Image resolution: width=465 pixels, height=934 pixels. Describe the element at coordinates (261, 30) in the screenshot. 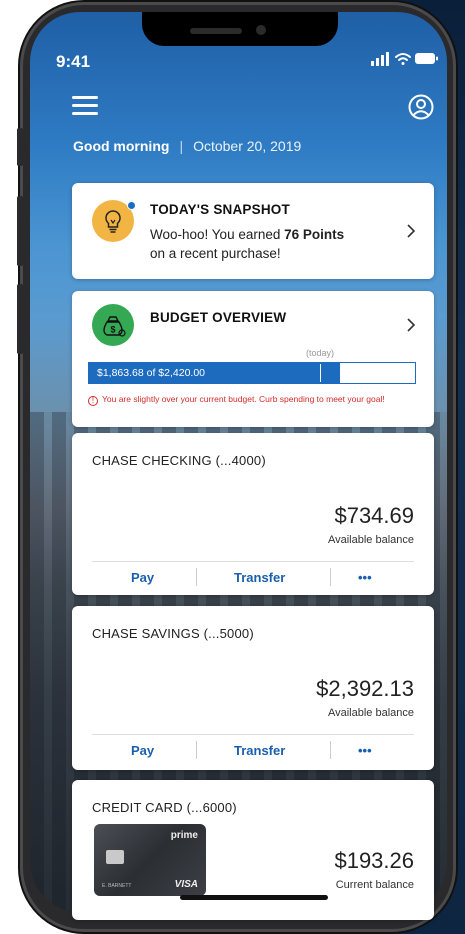

I see `camera` at that location.